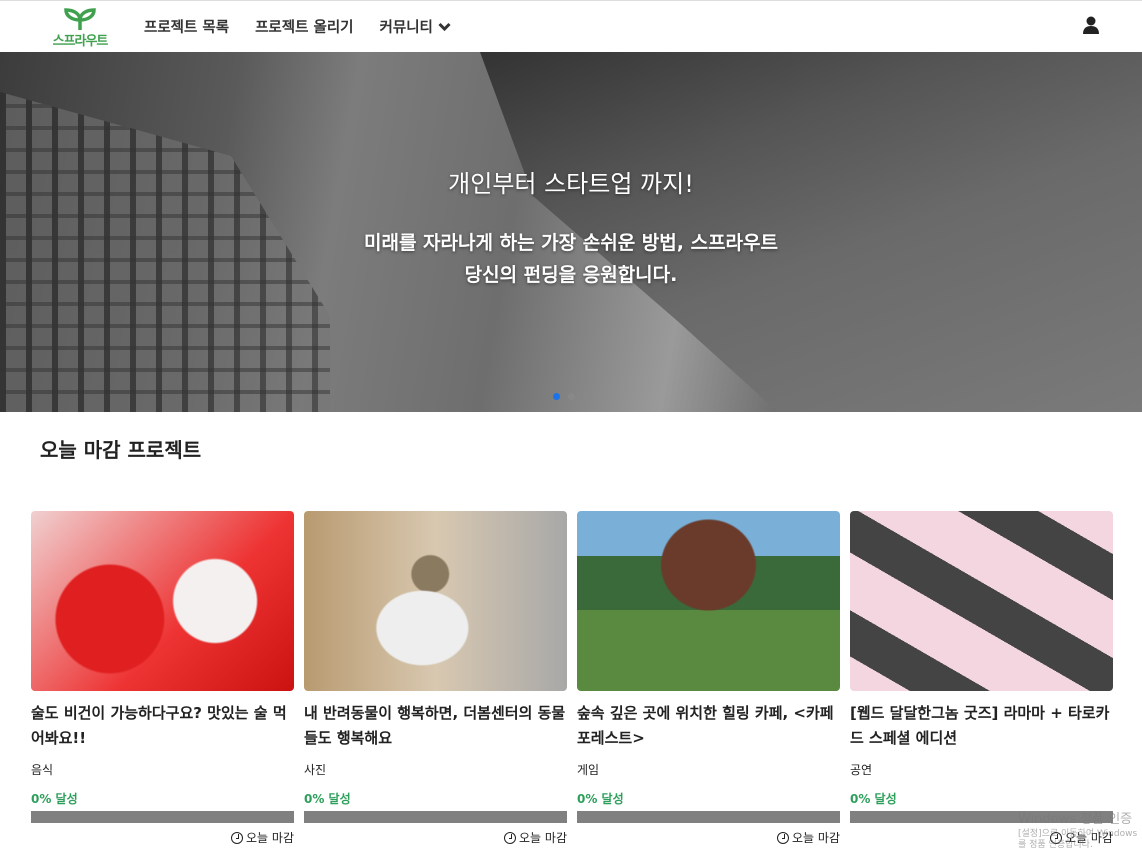 The width and height of the screenshot is (1142, 868). Describe the element at coordinates (571, 184) in the screenshot. I see `hero-title: 개인부터 스타트업 까지!` at that location.